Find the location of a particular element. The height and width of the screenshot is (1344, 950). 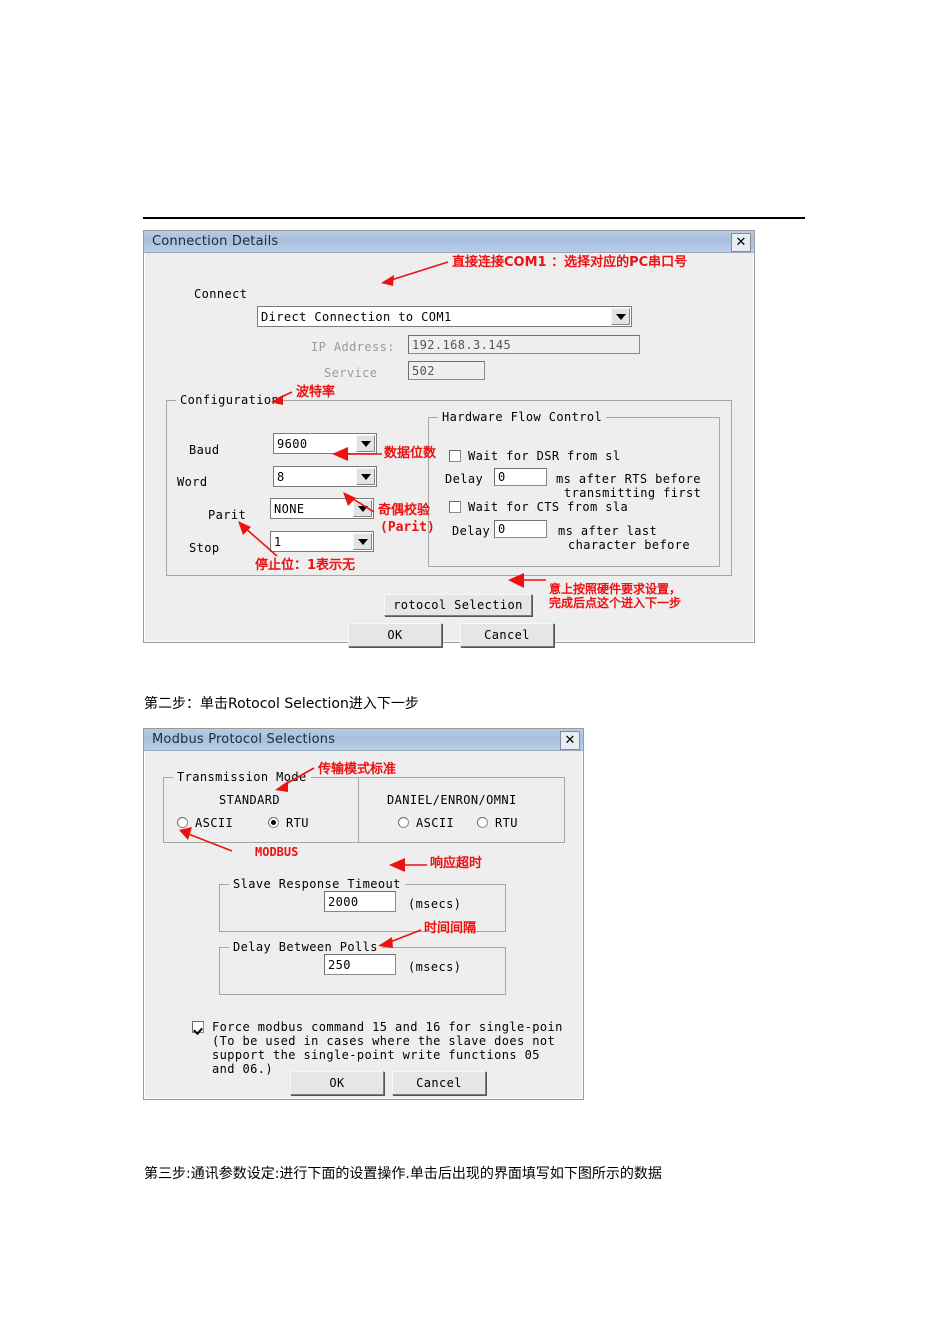

protocol-selection-label: rotocol Selection is located at coordinates (458, 605).